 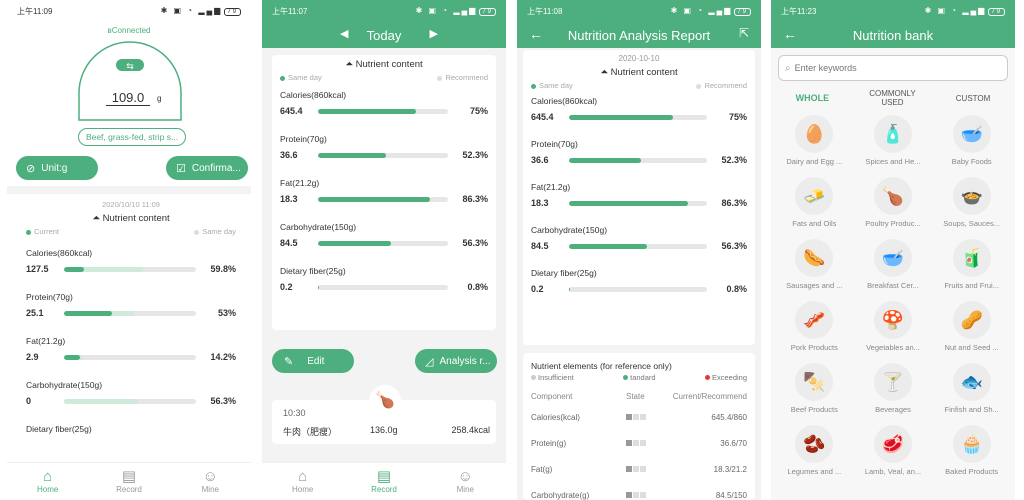 What do you see at coordinates (384, 430) in the screenshot?
I see `entry-weight: 136.0g` at bounding box center [384, 430].